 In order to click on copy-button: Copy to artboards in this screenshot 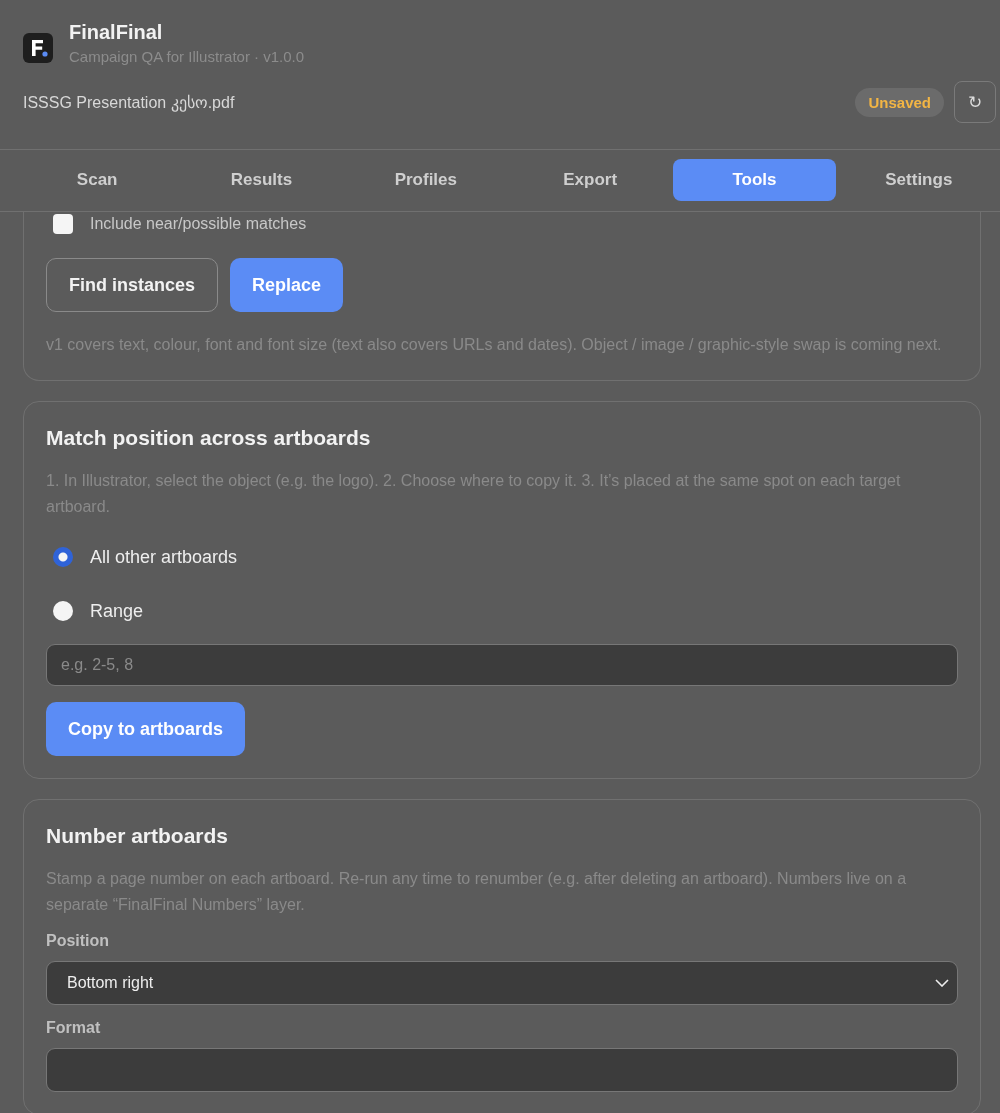, I will do `click(145, 729)`.